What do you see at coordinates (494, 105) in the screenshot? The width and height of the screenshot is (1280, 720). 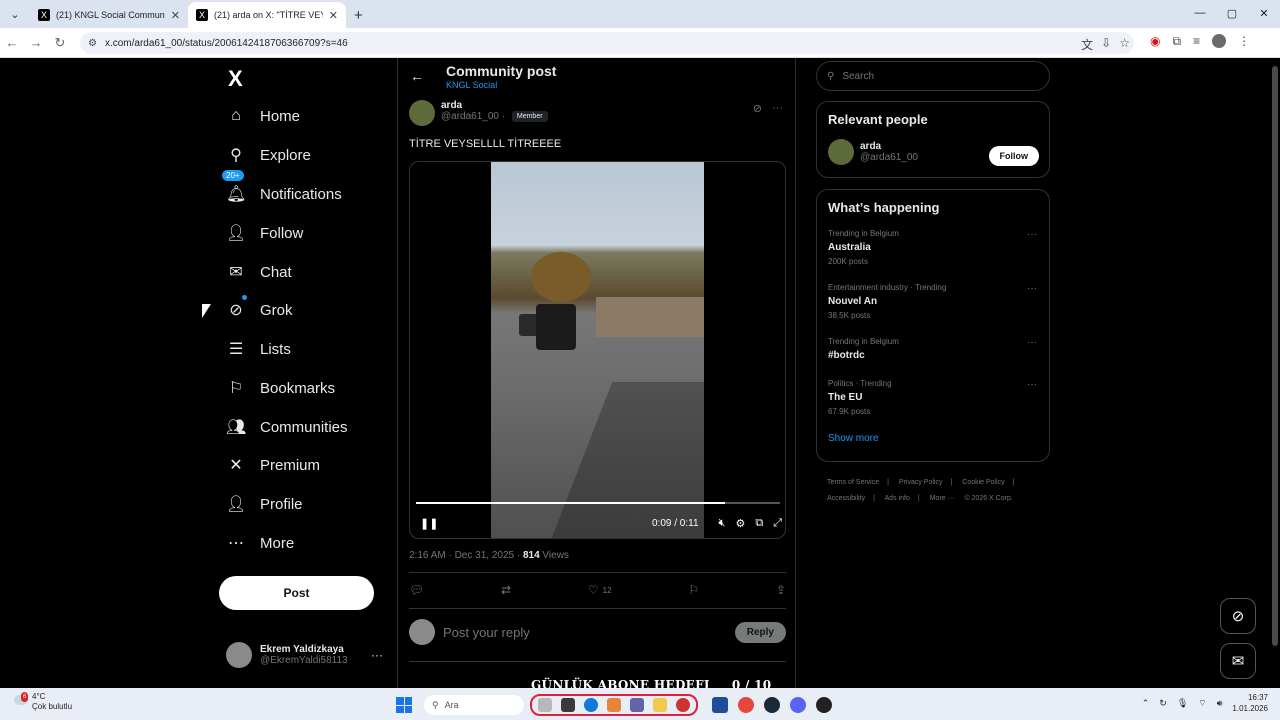 I see `author-name: arda` at bounding box center [494, 105].